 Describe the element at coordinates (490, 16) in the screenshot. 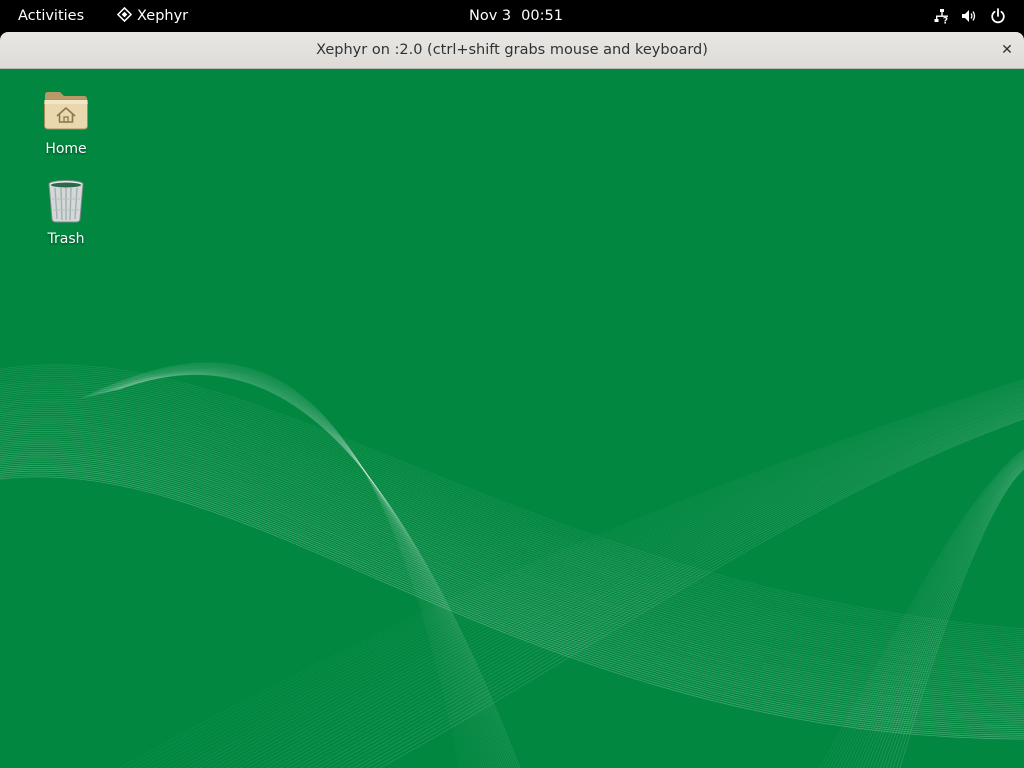

I see `clock-date: Nov 3` at that location.